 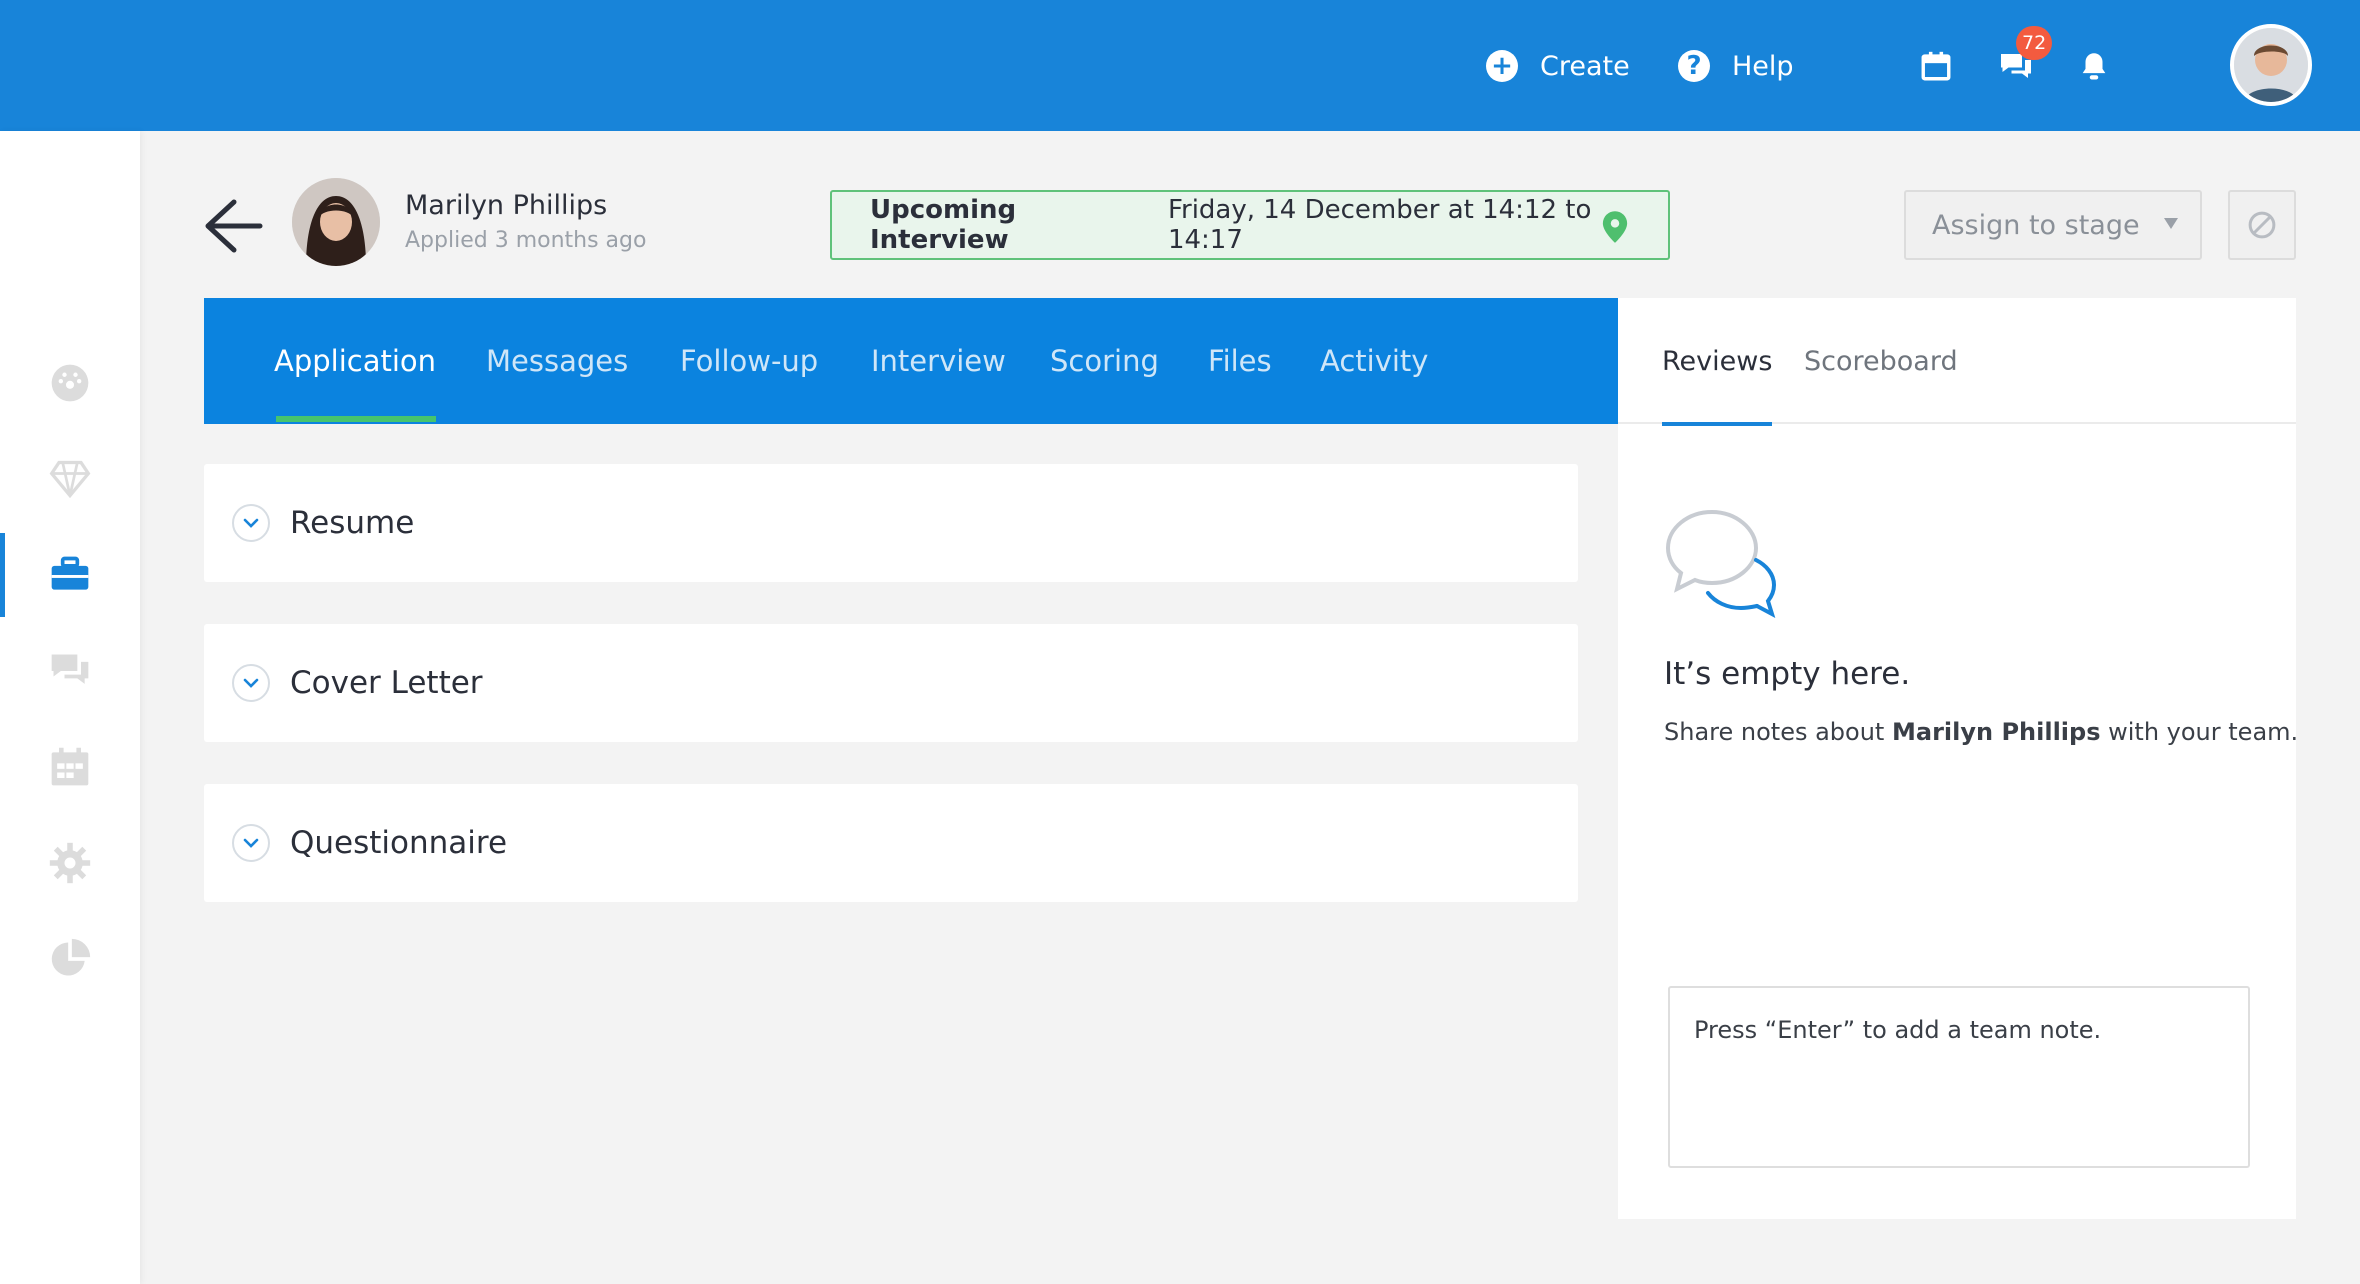 I want to click on empty-desc-candidate-name: Marilyn Phillips, so click(x=1996, y=732).